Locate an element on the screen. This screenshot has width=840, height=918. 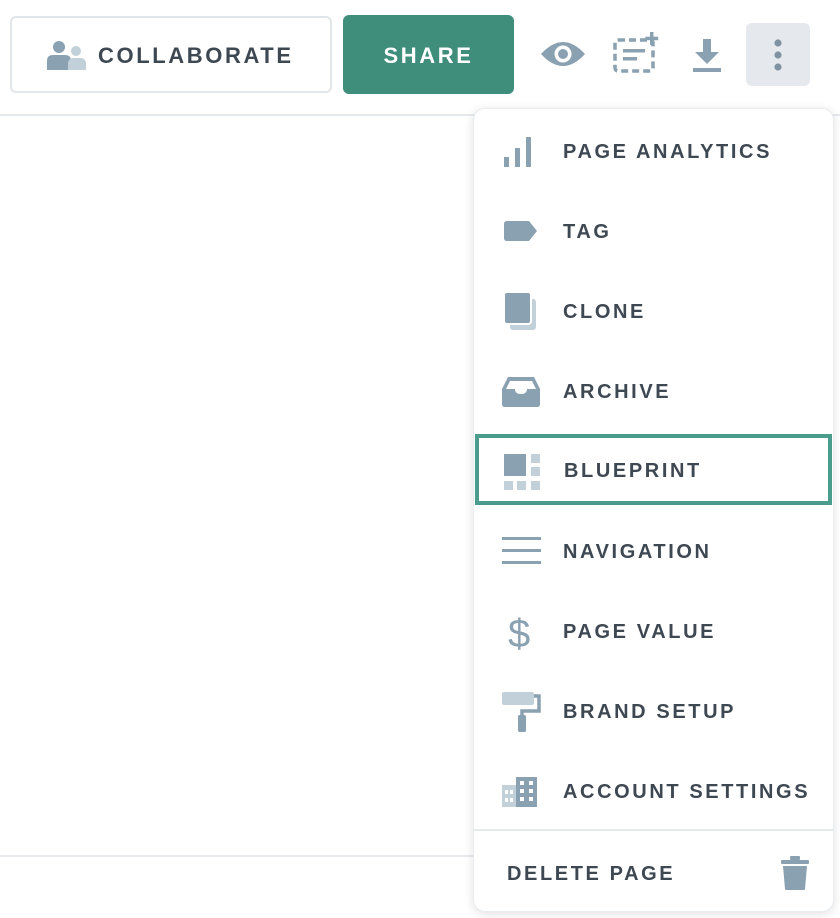
blueprint-grid-icon is located at coordinates (522, 472).